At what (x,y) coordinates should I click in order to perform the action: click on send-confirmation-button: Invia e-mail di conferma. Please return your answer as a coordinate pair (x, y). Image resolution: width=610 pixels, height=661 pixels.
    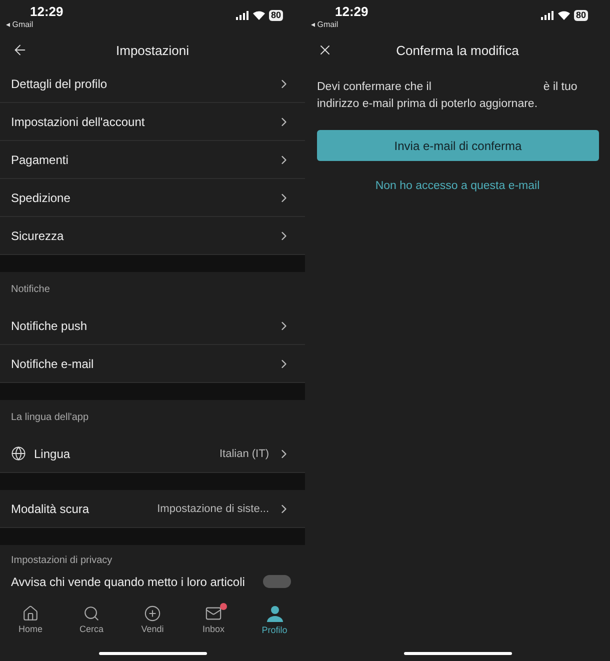
    Looking at the image, I should click on (458, 145).